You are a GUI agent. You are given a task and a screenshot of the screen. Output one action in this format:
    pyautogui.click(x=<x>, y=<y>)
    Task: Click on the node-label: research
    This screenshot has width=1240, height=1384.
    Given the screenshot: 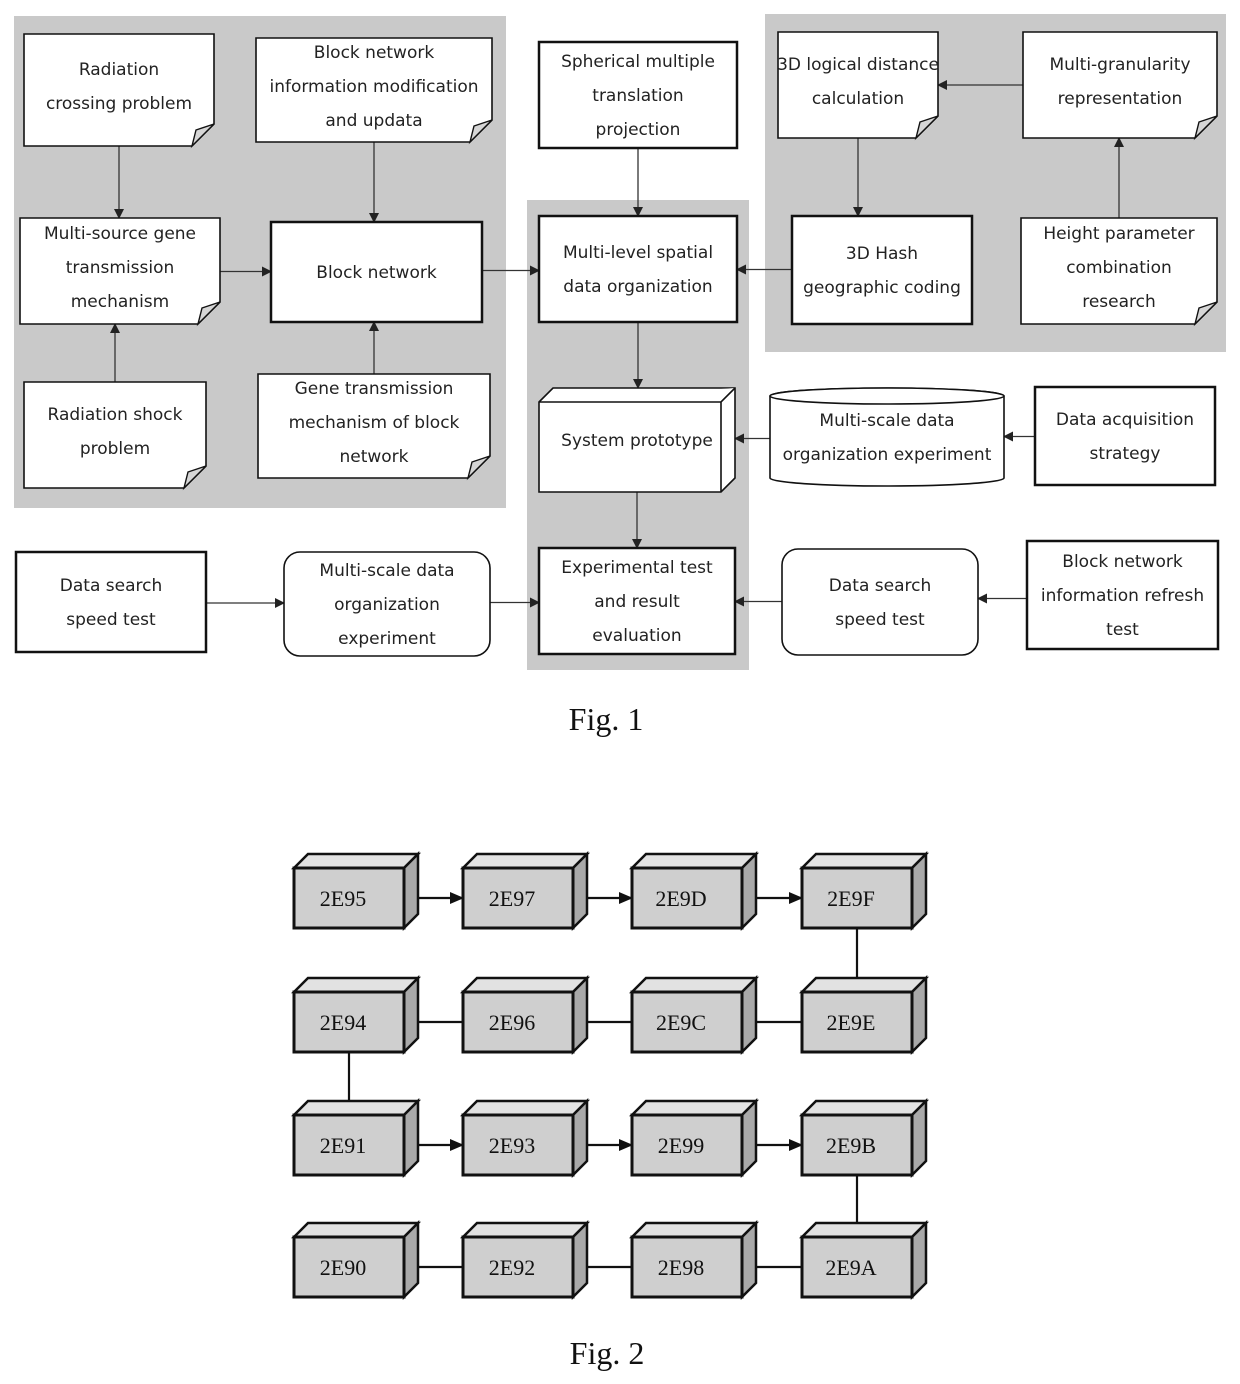 What is the action you would take?
    pyautogui.click(x=1119, y=302)
    